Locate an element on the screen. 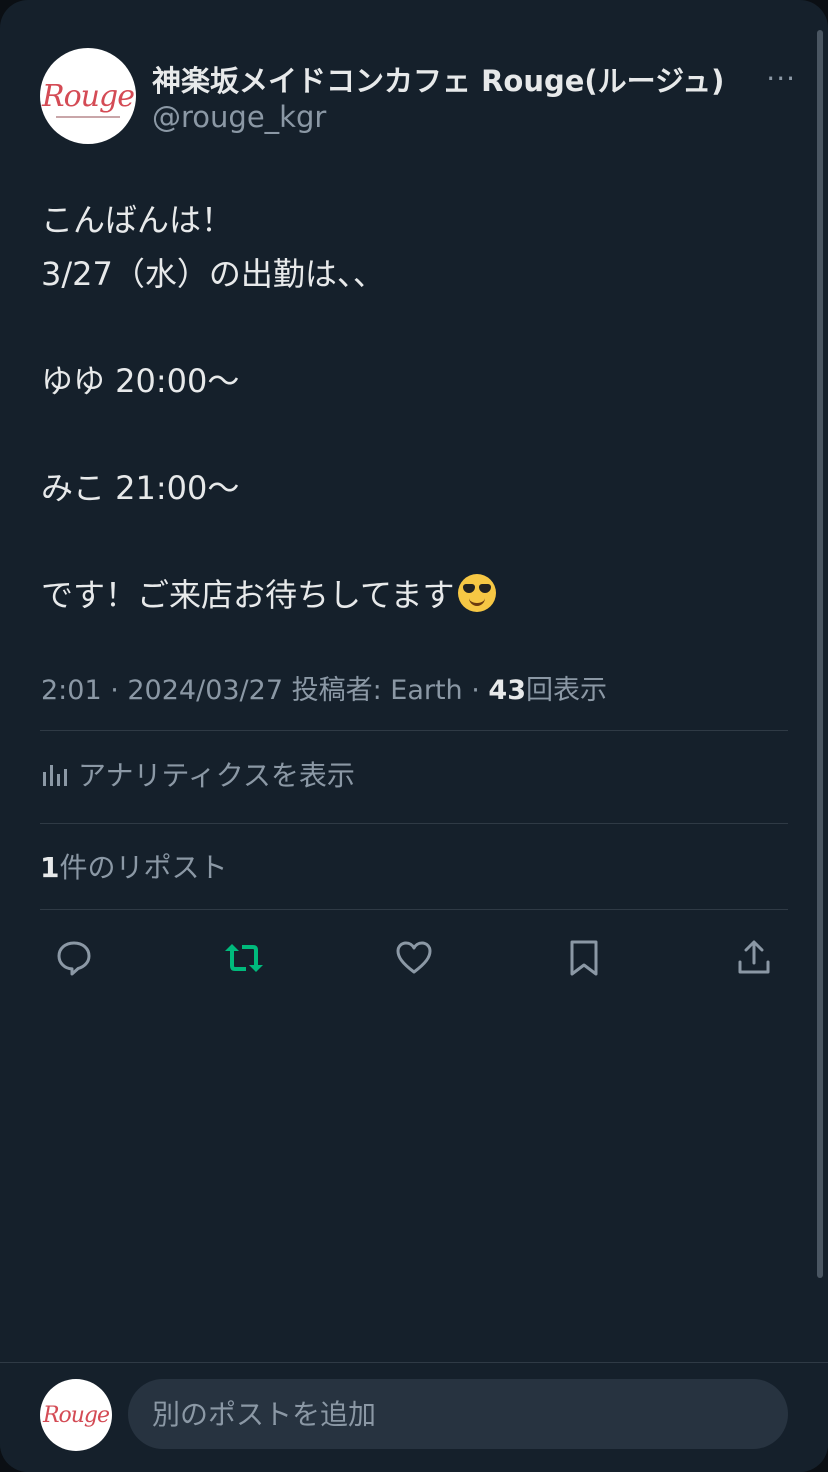 The height and width of the screenshot is (1472, 828). add-post-input is located at coordinates (458, 1414).